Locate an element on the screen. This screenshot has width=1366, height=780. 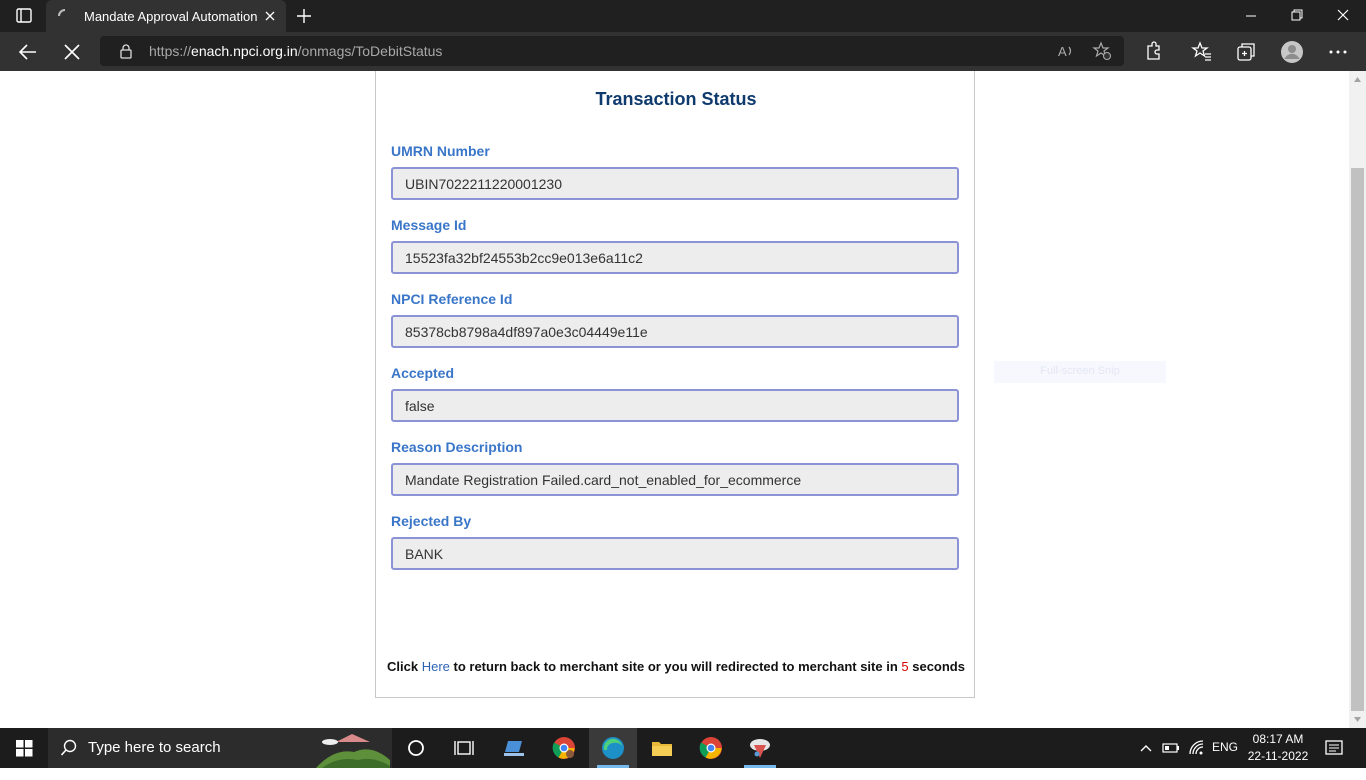
accepted-label: Accepted is located at coordinates (423, 373).